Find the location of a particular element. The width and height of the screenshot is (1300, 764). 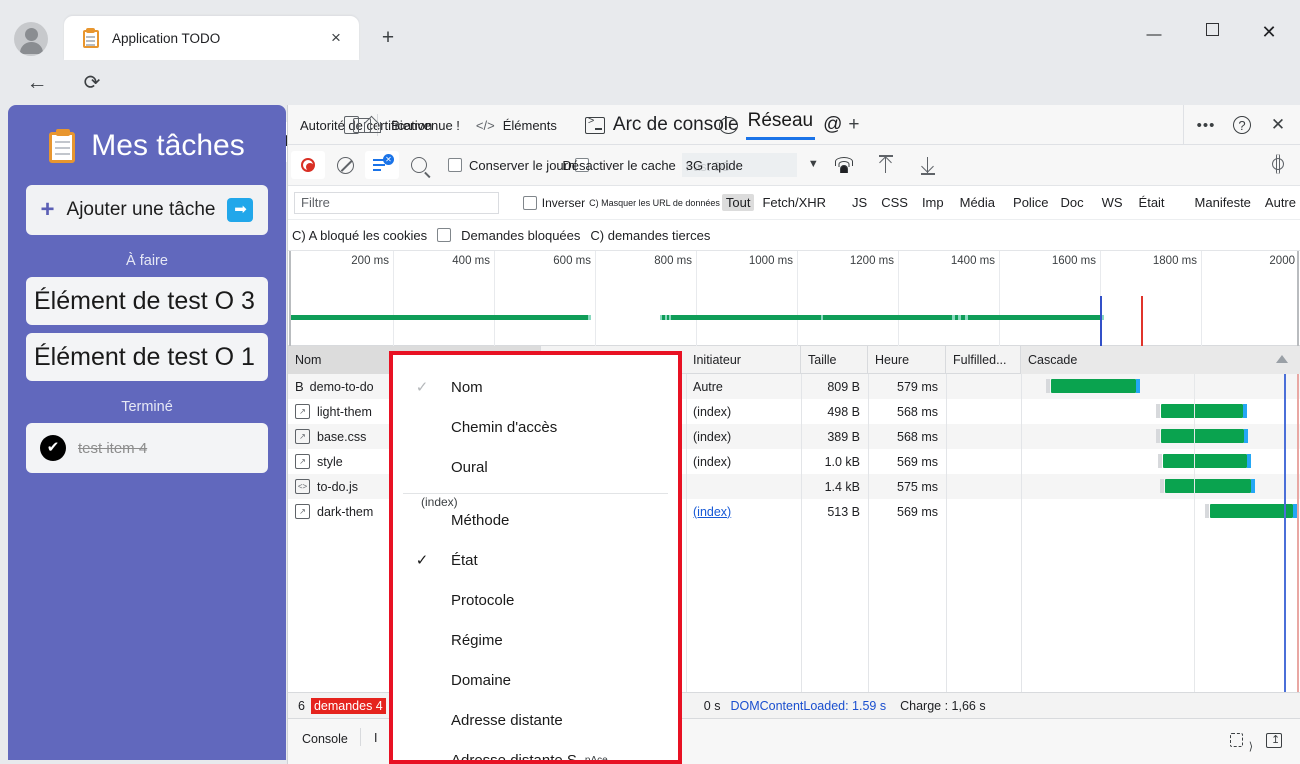

filter-type-autre: Autre is located at coordinates (1280, 202).